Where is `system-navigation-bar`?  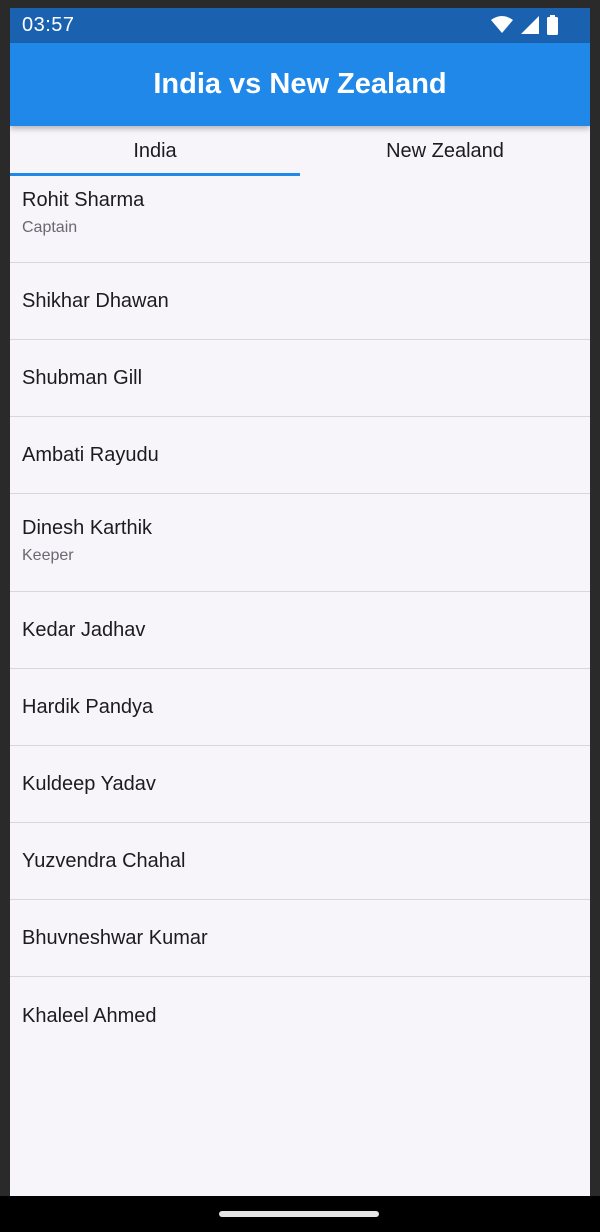
system-navigation-bar is located at coordinates (300, 1214).